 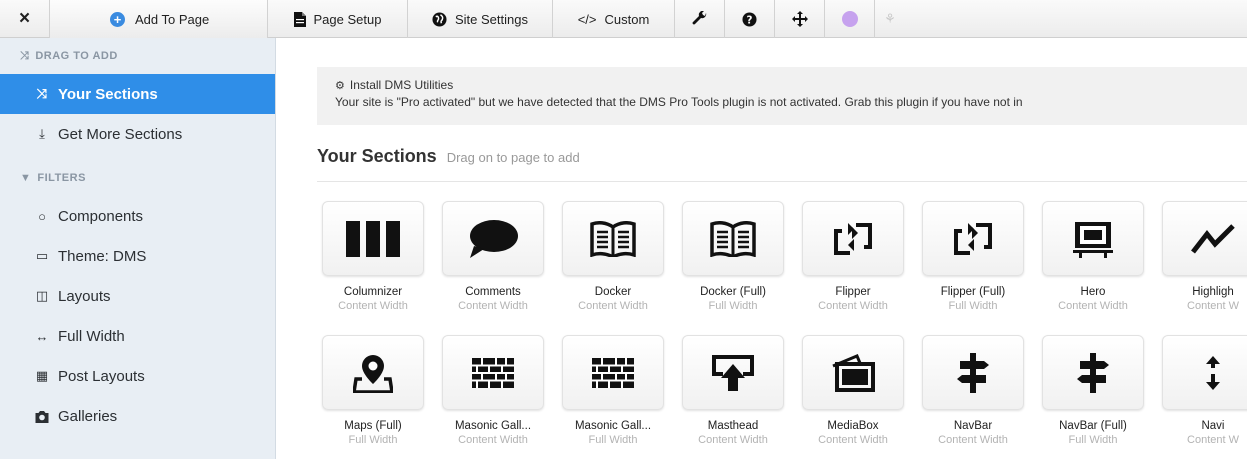 What do you see at coordinates (853, 292) in the screenshot?
I see `tile-name: Flipper` at bounding box center [853, 292].